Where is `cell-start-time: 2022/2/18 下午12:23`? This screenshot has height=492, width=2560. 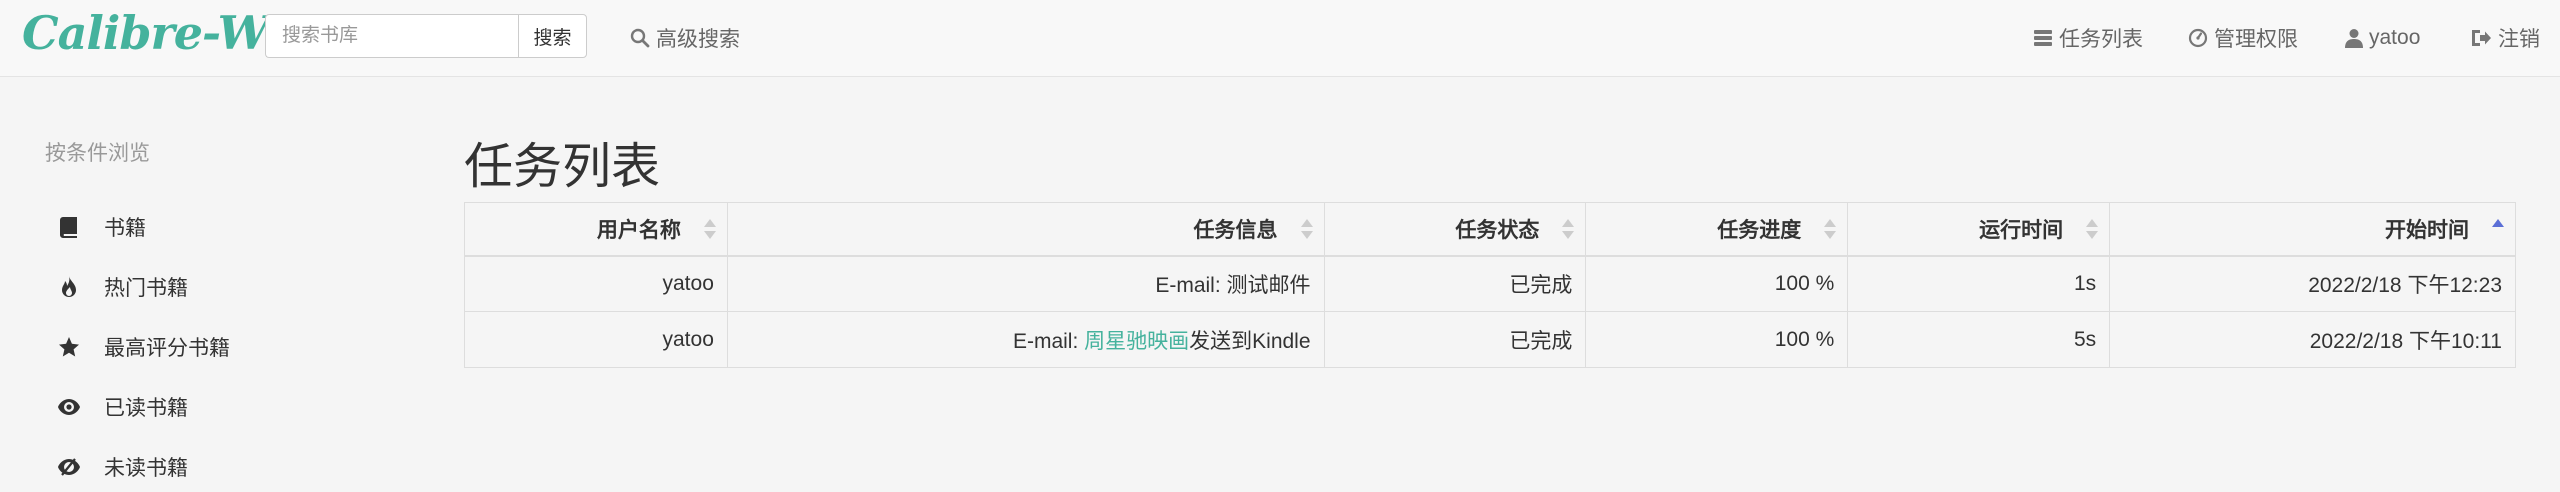
cell-start-time: 2022/2/18 下午12:23 is located at coordinates (2312, 283).